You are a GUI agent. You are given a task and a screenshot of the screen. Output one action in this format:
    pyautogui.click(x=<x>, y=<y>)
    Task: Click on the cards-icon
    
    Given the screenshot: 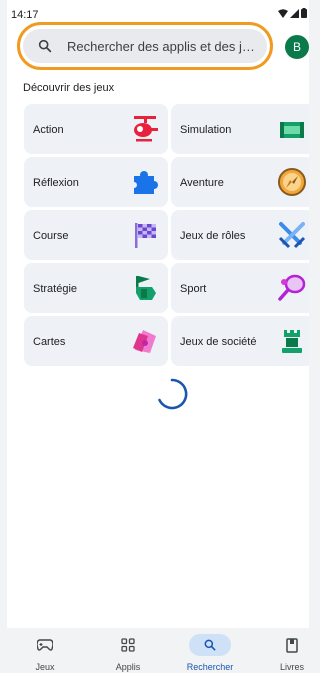 What is the action you would take?
    pyautogui.click(x=144, y=341)
    